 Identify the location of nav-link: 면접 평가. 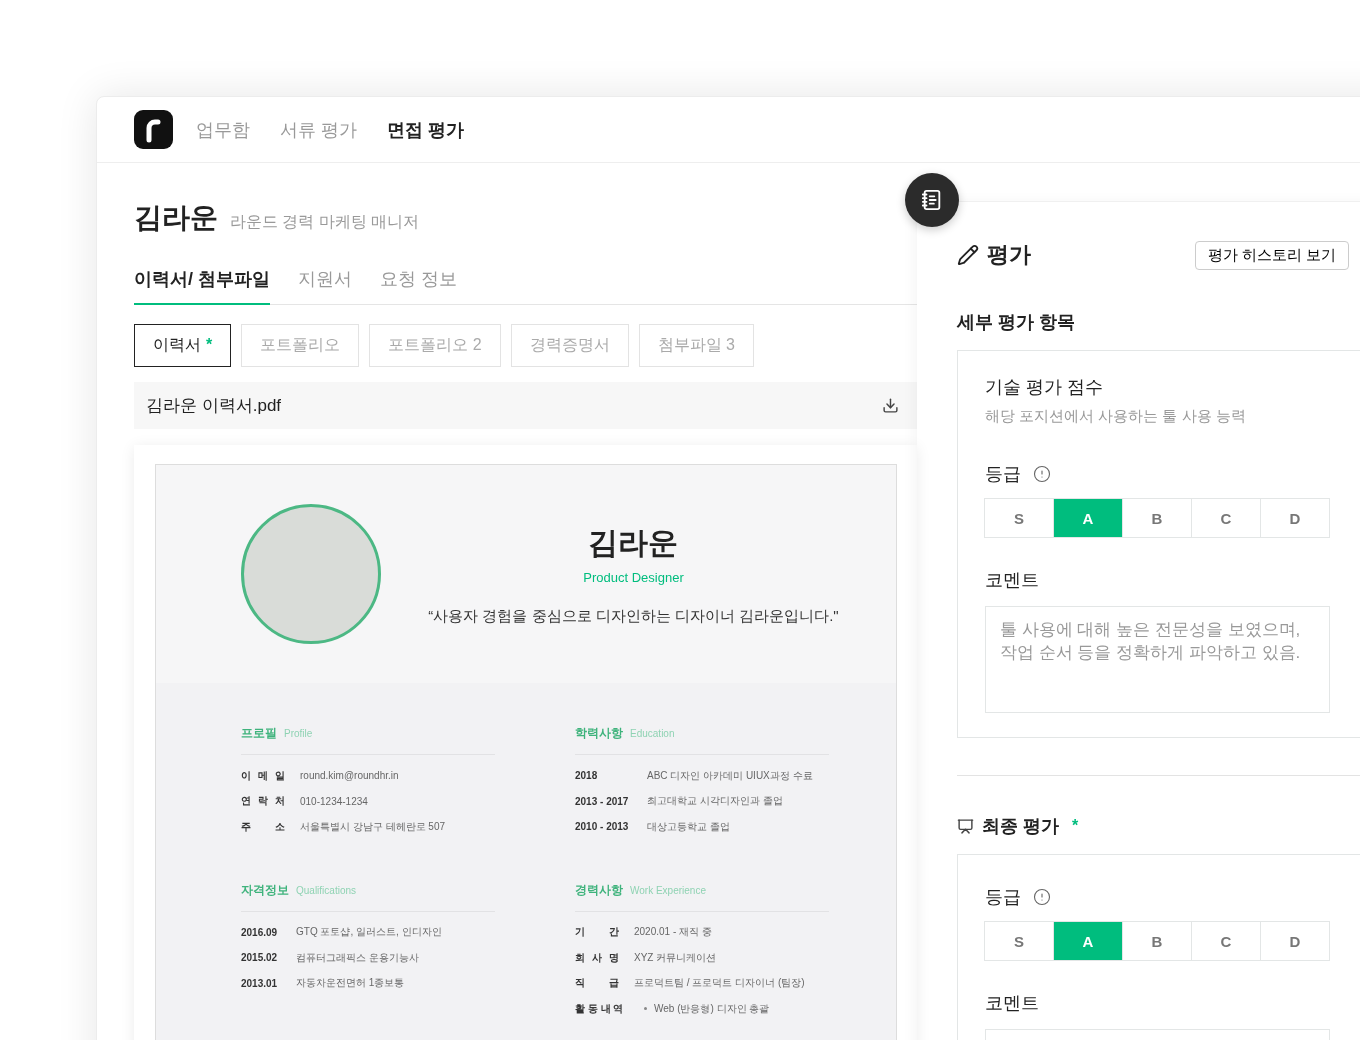
(426, 129).